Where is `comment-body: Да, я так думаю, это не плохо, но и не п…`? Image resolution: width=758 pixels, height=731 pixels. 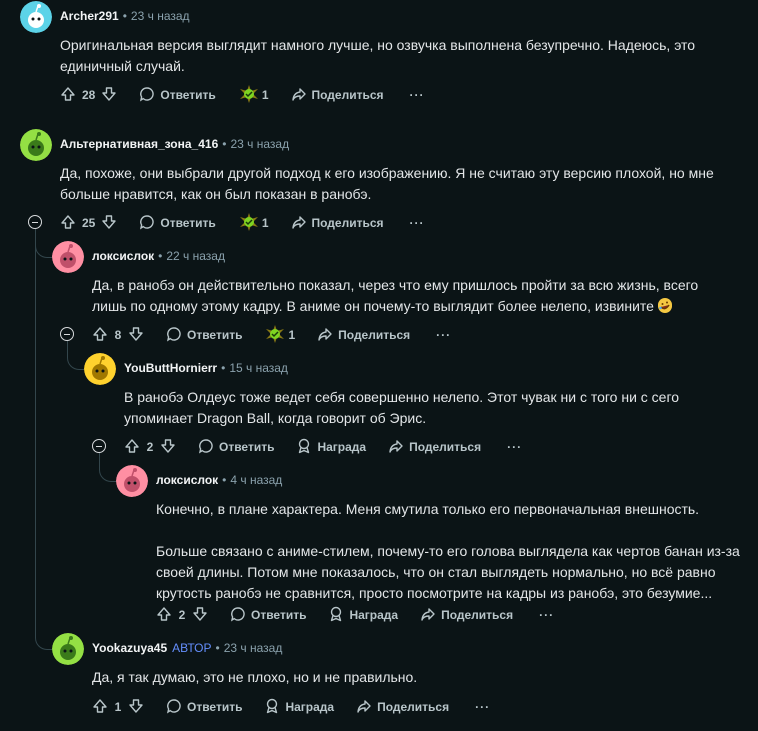
comment-body: Да, я так думаю, это не плохо, но и не п… is located at coordinates (392, 677).